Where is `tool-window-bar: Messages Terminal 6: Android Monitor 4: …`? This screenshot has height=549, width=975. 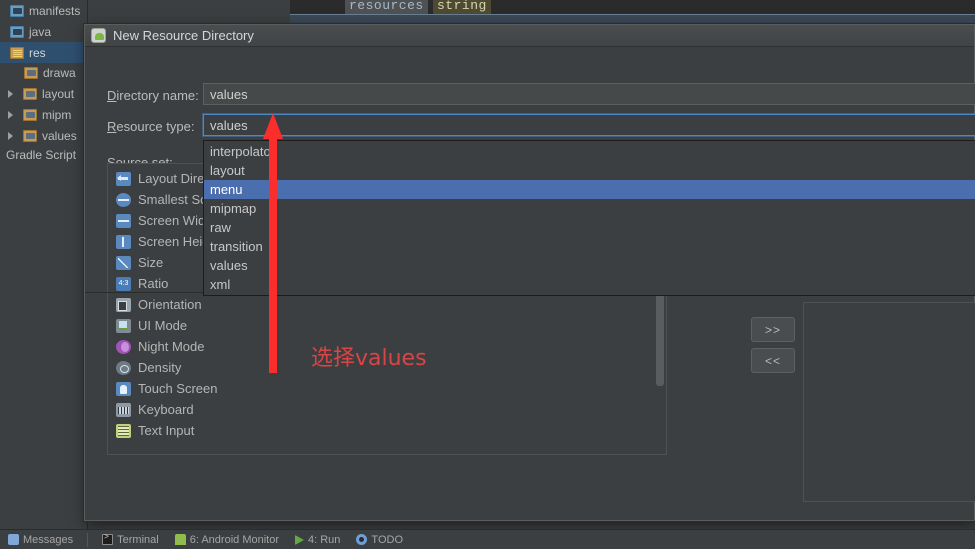 tool-window-bar: Messages Terminal 6: Android Monitor 4: … is located at coordinates (487, 539).